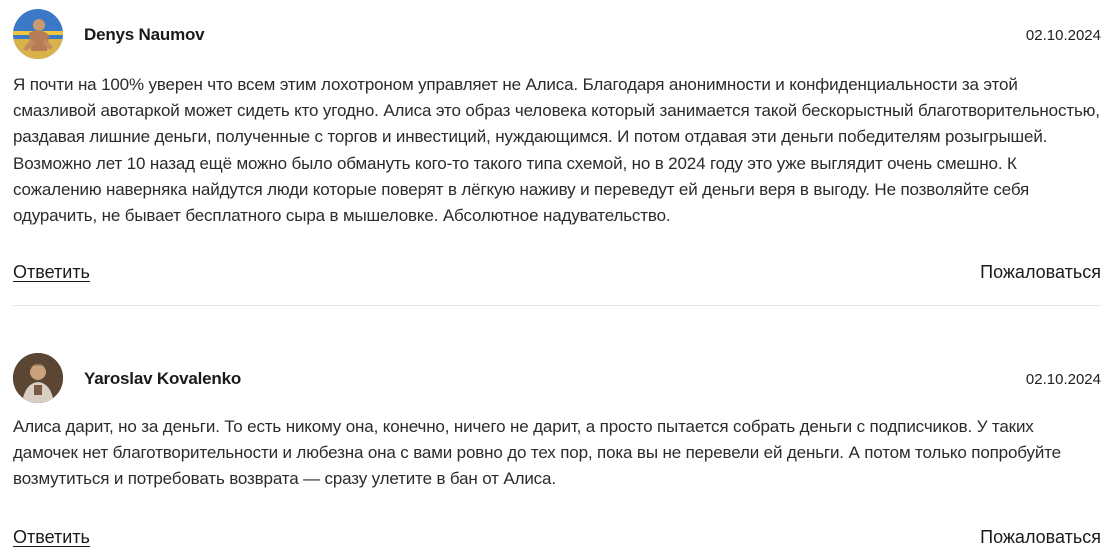 This screenshot has width=1108, height=558. I want to click on author-name: Denys Naumov, so click(144, 34).